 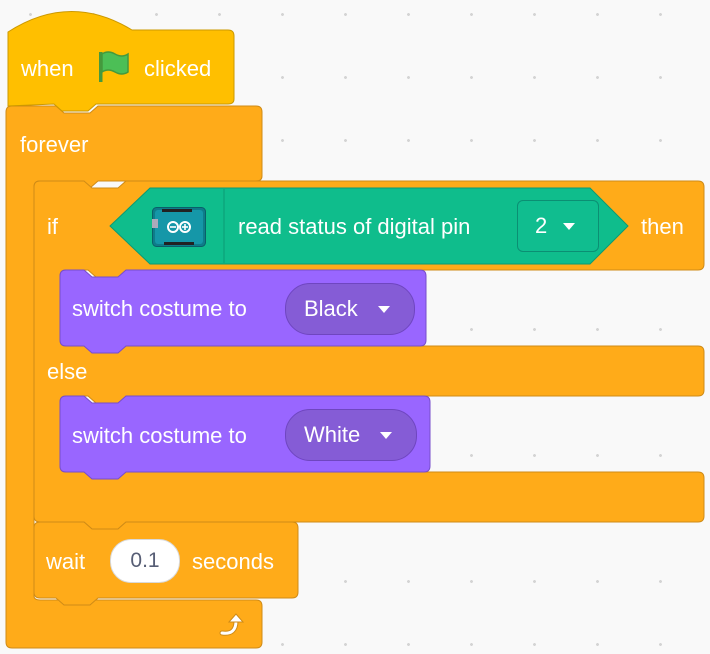 I want to click on hat-clicked-label: clicked, so click(x=178, y=68).